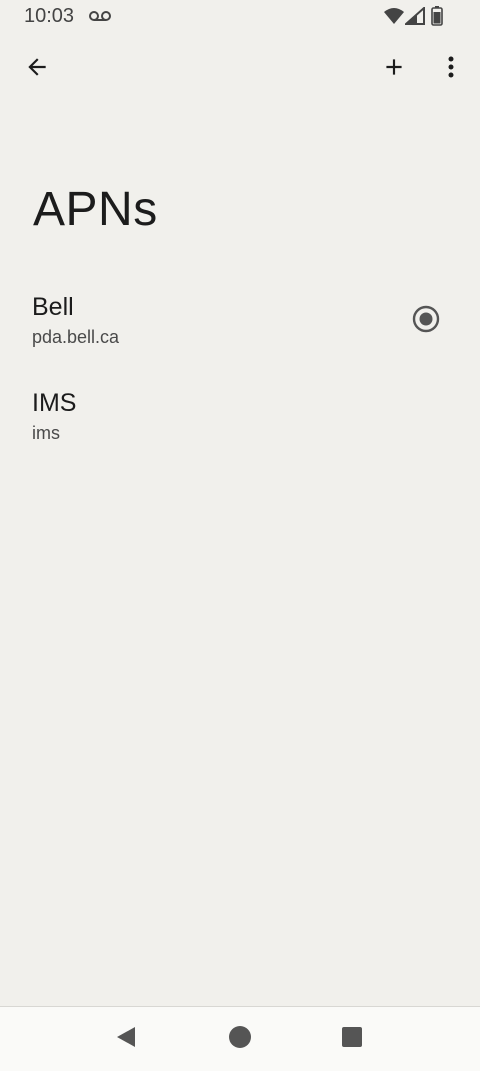 This screenshot has height=1071, width=480. Describe the element at coordinates (240, 17) in the screenshot. I see `status-bar: 10:03` at that location.